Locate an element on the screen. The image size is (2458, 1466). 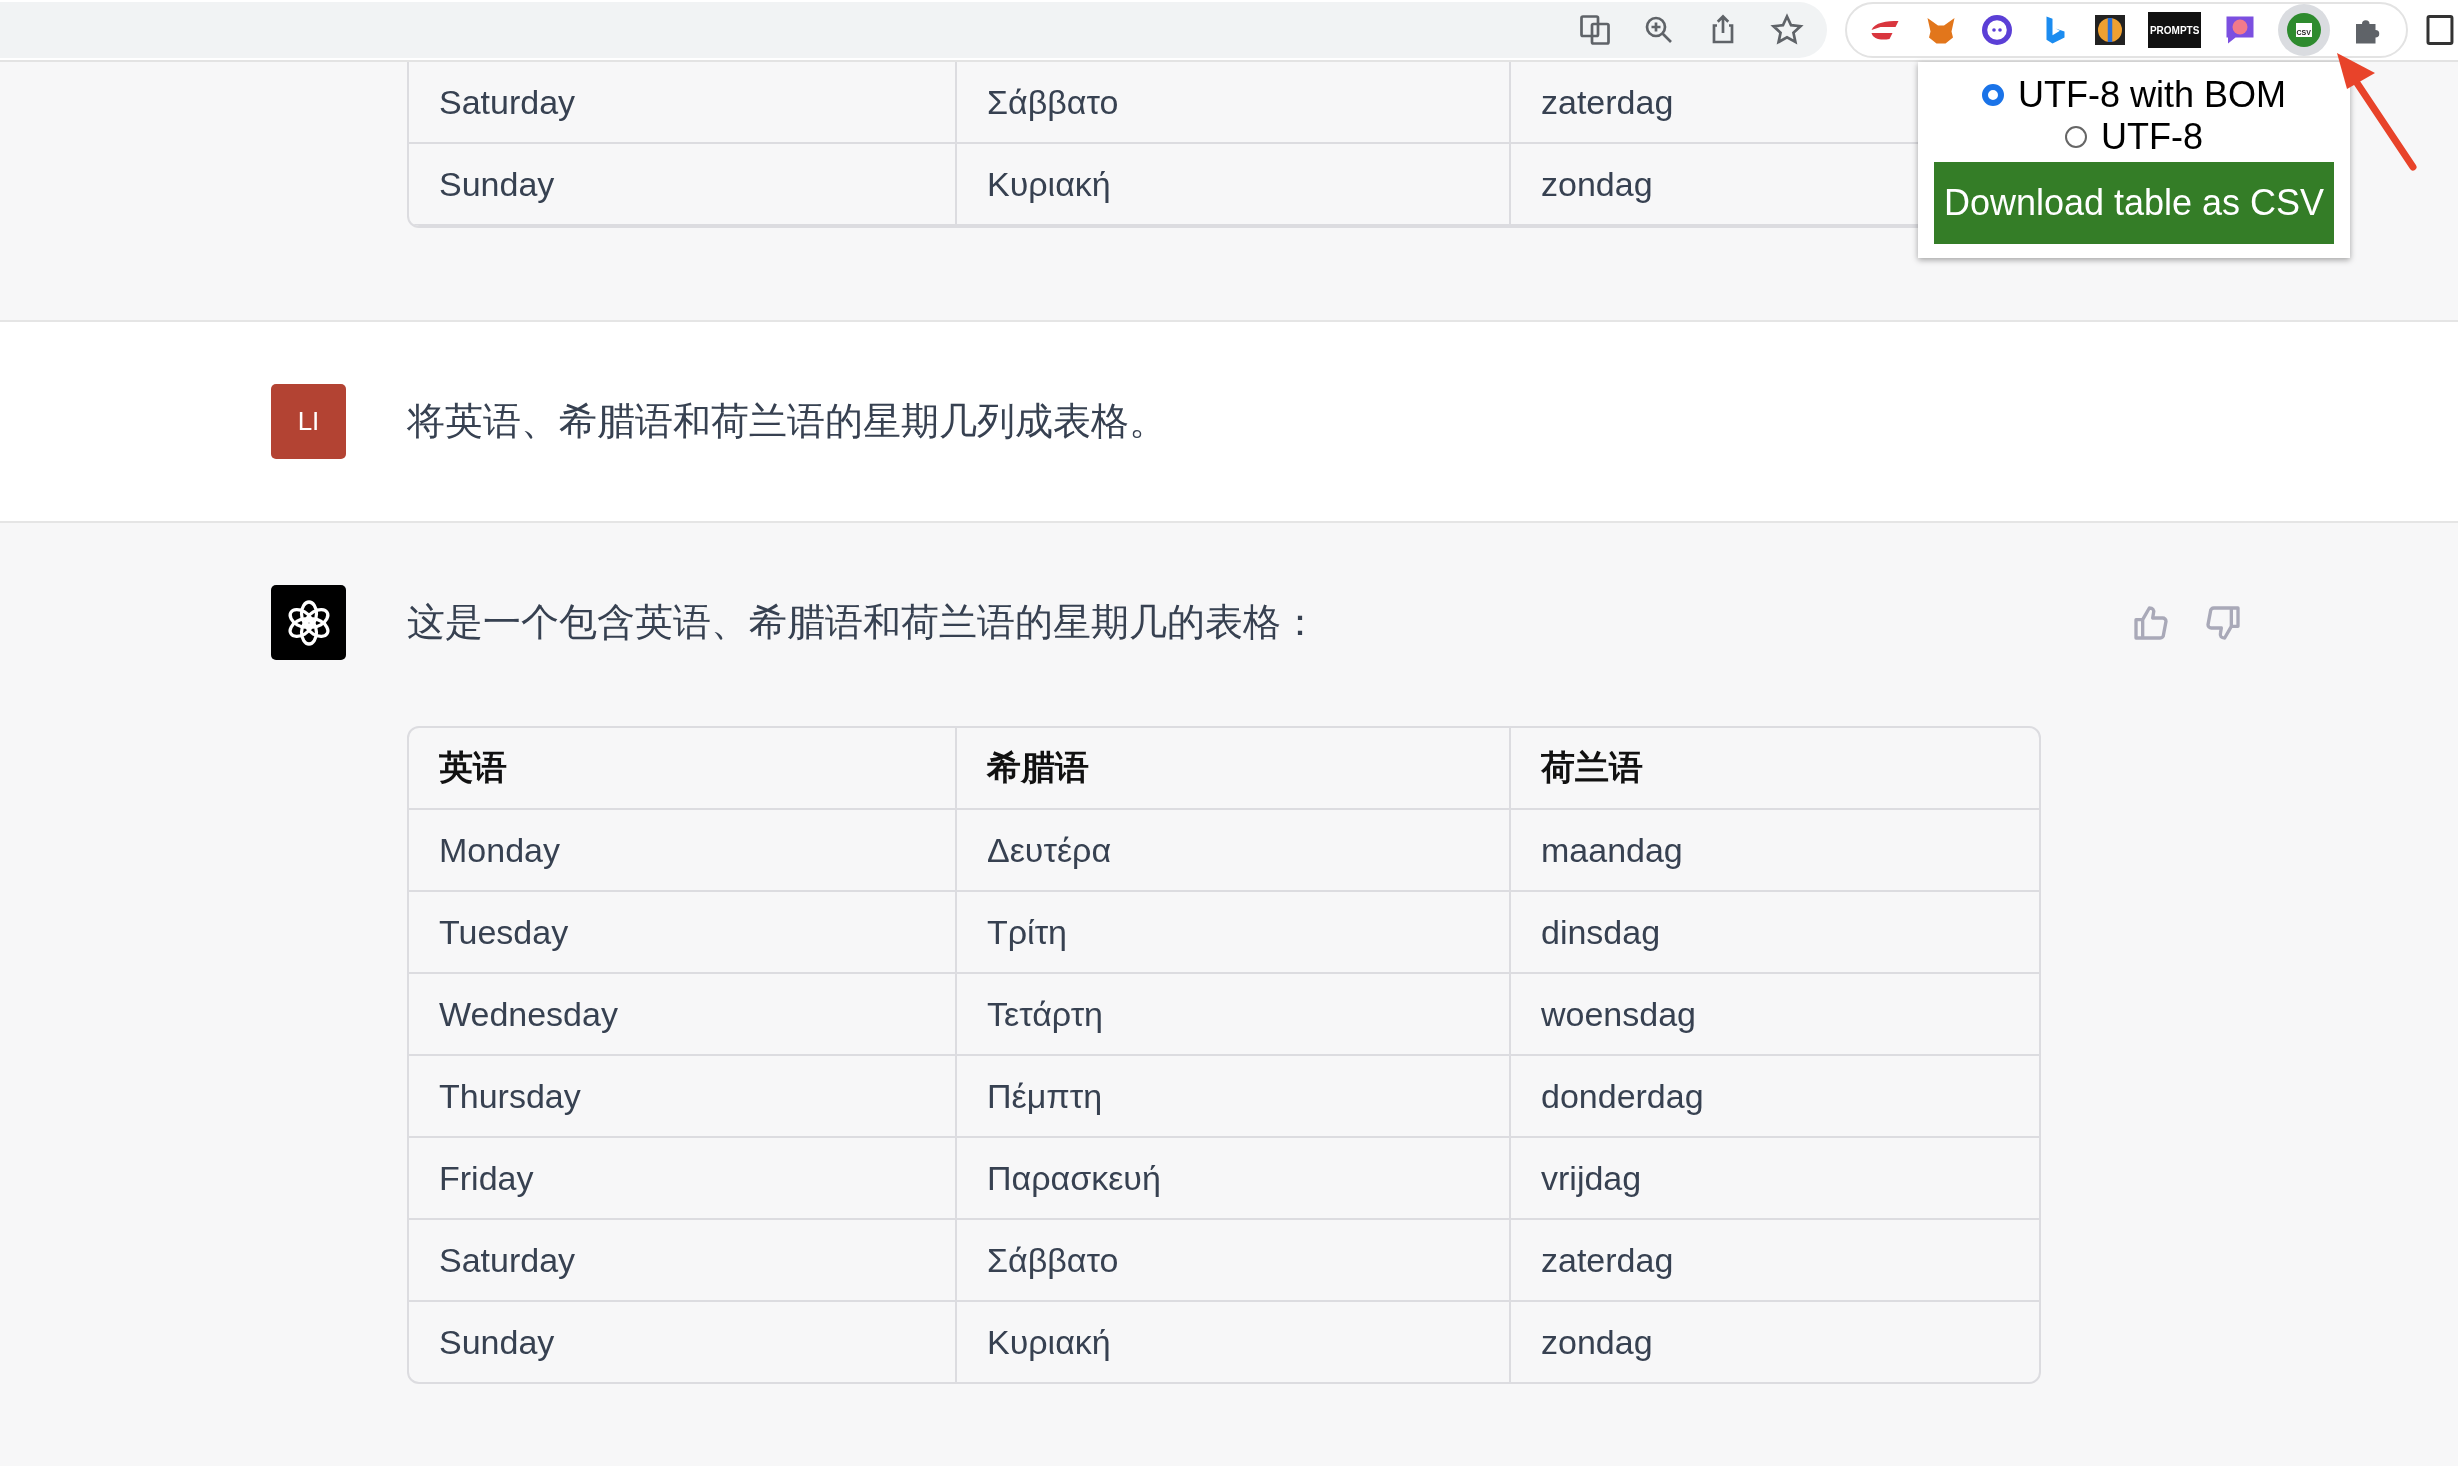
table-cell: maandag is located at coordinates (1775, 851).